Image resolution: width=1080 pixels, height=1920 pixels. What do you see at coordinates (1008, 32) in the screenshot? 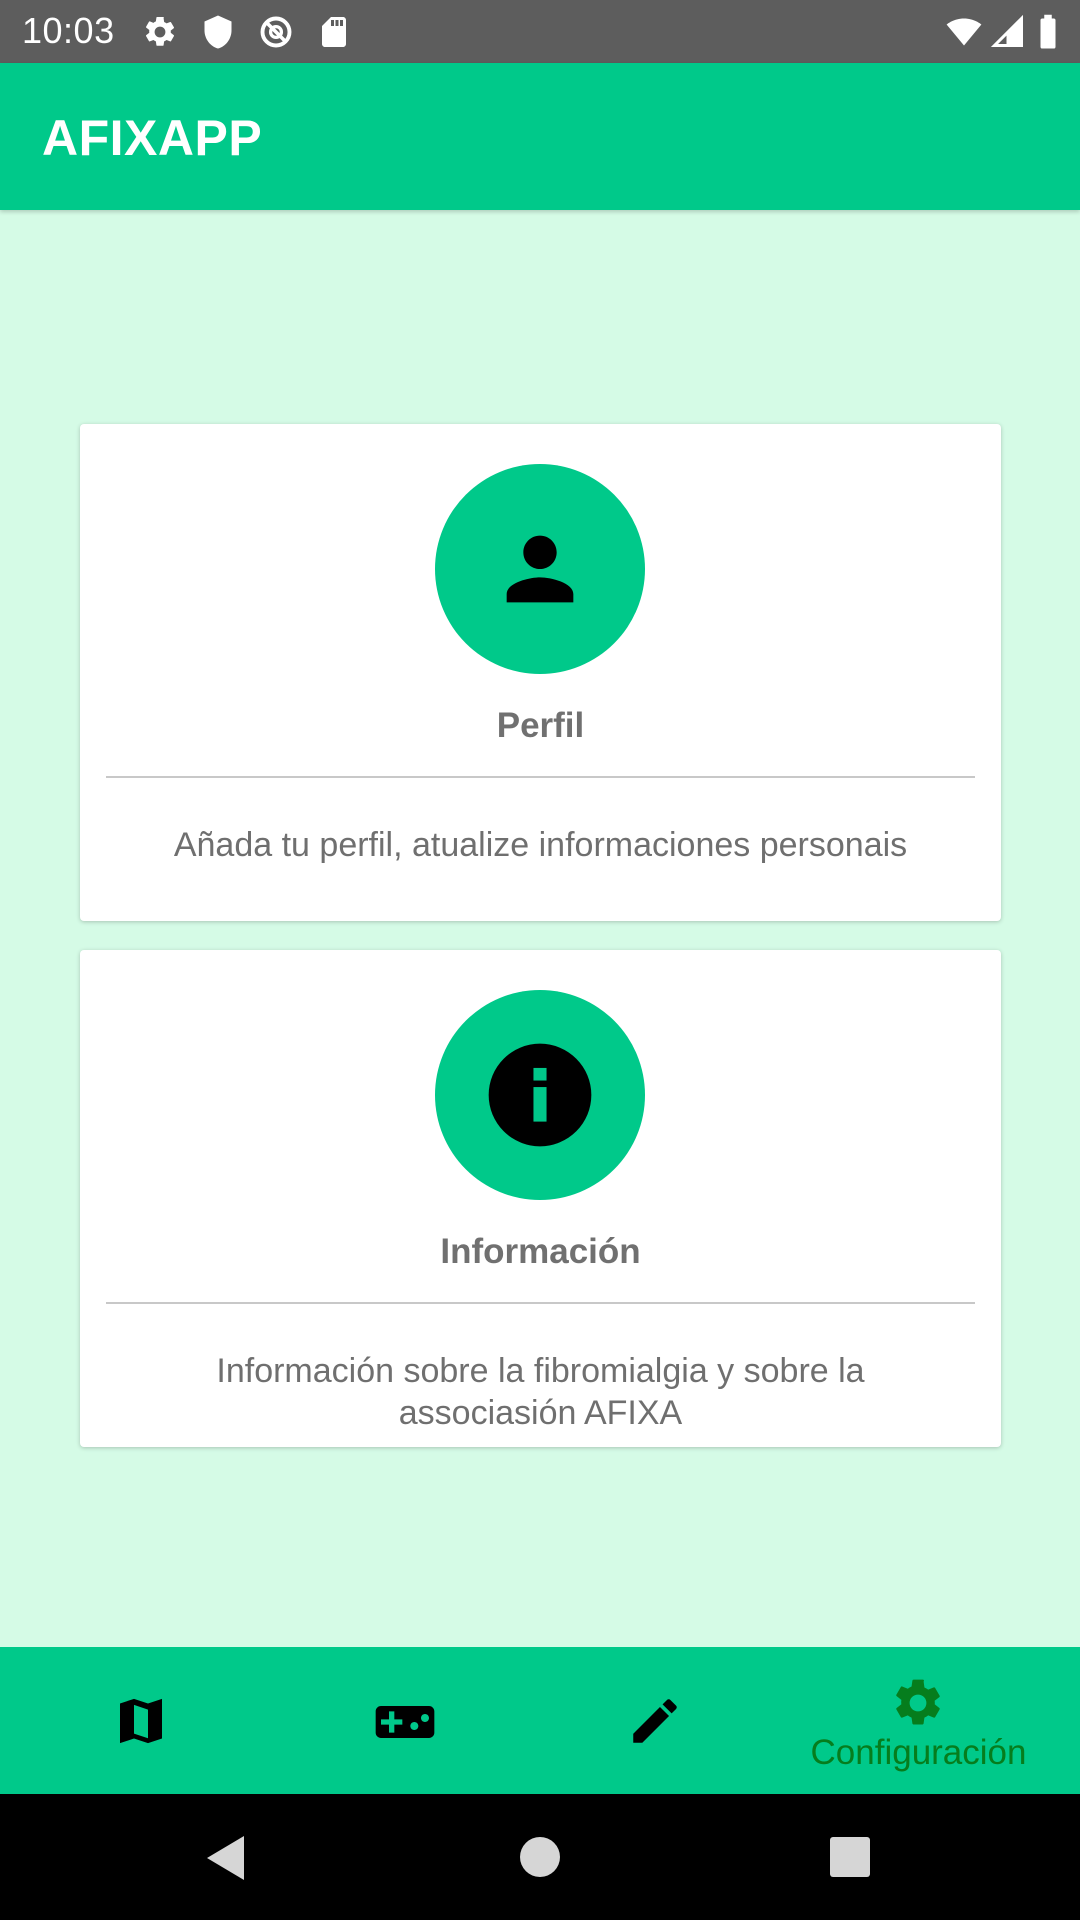
I see `cell-signal-icon` at bounding box center [1008, 32].